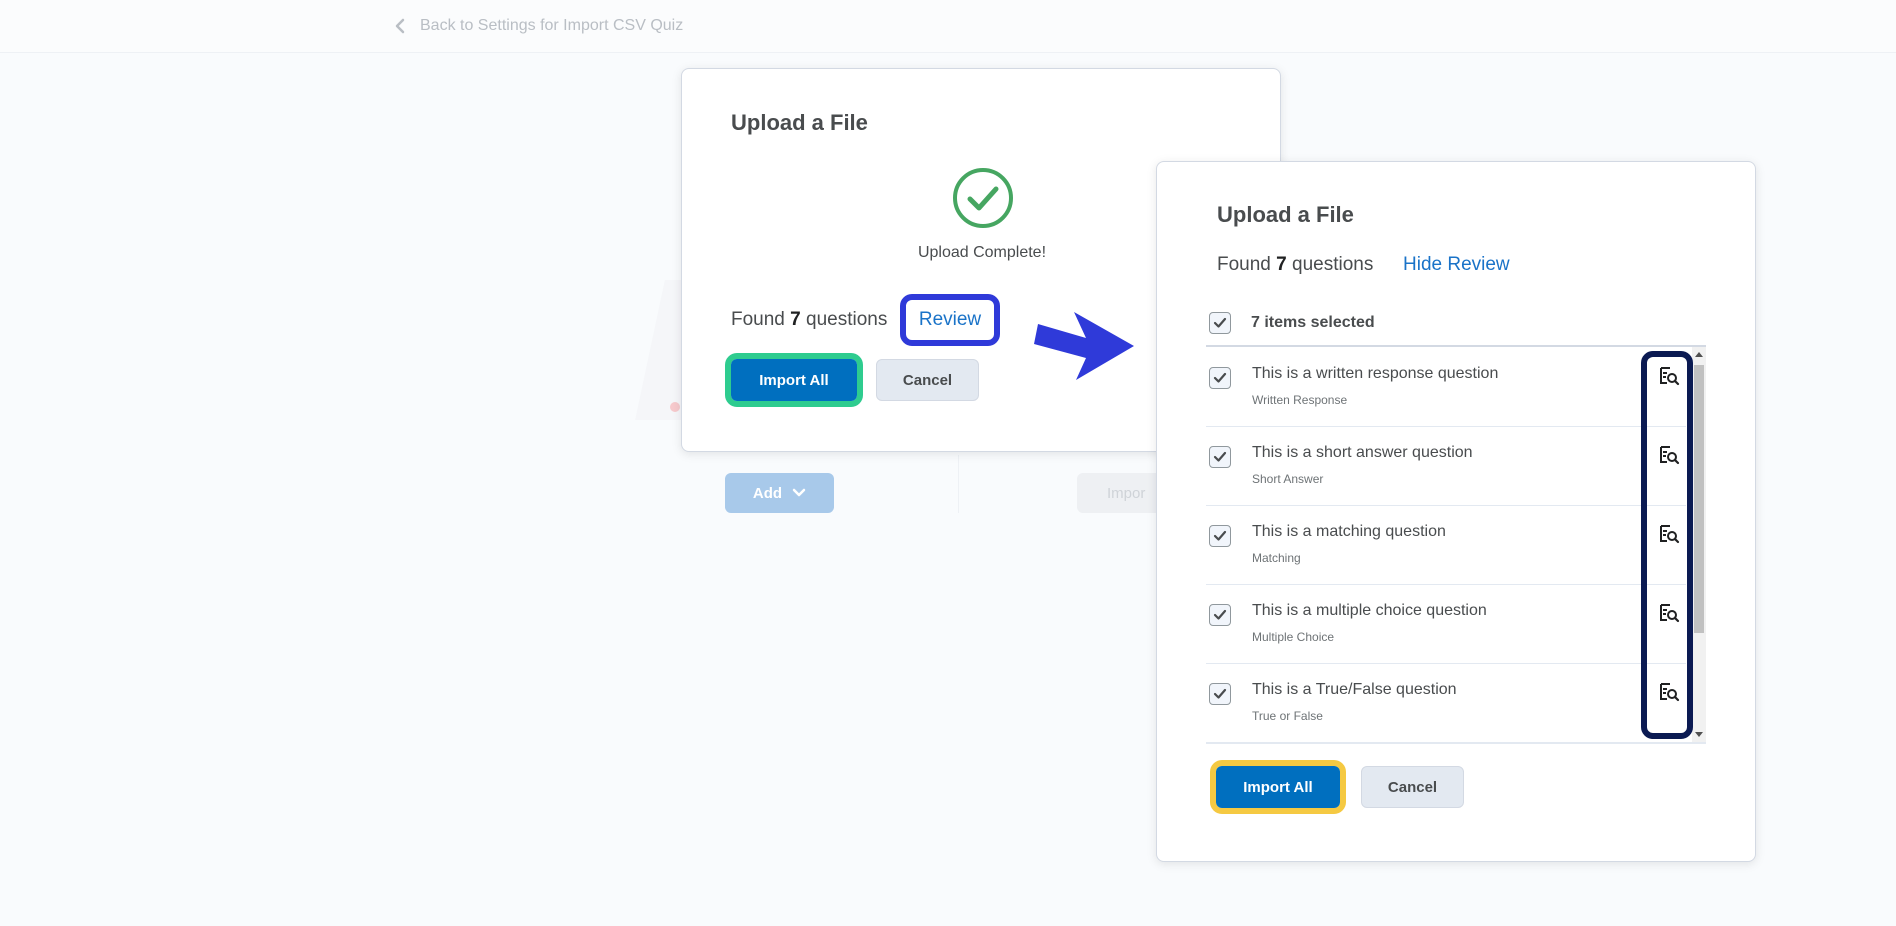 The image size is (1896, 926). I want to click on select-all-row: 7 items selected, so click(1292, 323).